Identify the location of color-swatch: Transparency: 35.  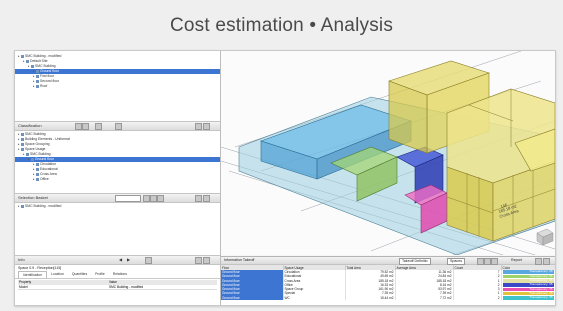
(528, 298).